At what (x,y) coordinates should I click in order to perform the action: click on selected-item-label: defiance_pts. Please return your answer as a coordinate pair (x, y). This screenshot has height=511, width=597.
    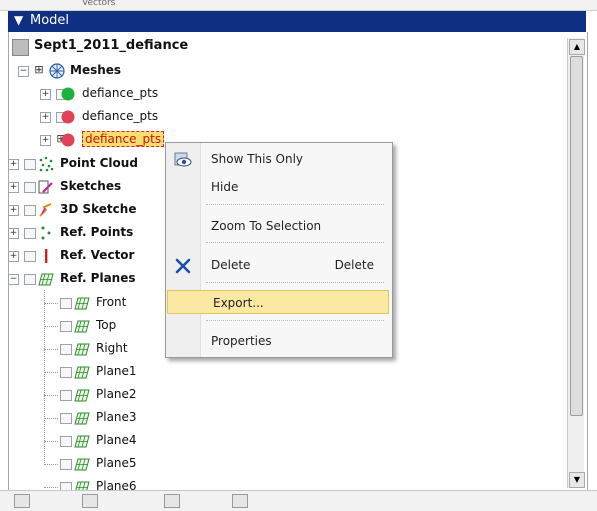
    Looking at the image, I should click on (123, 139).